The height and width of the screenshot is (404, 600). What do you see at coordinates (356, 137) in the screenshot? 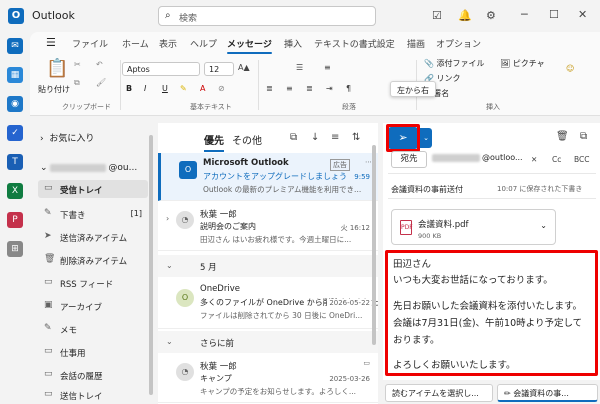
I see `sort-icon: ⇅` at bounding box center [356, 137].